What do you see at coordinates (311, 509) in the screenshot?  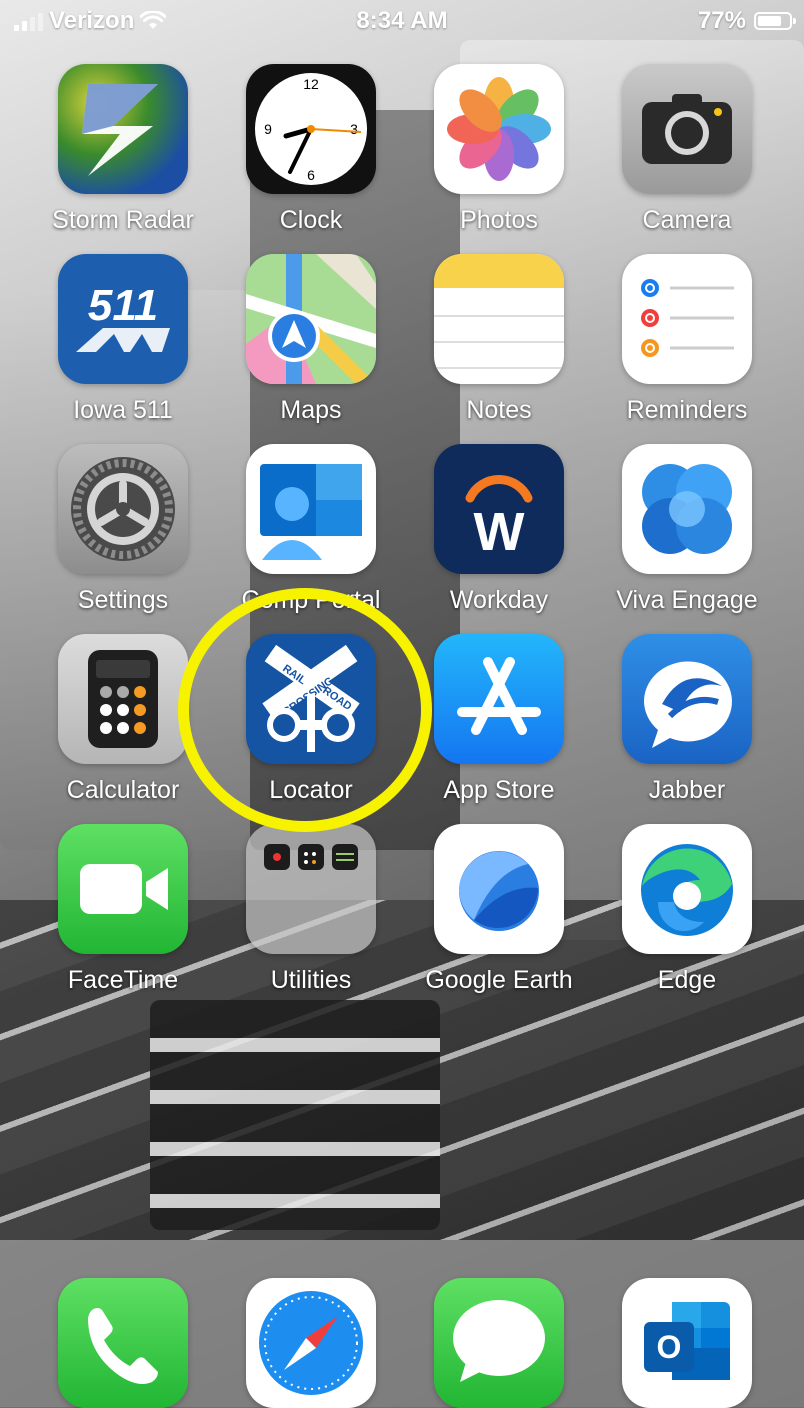 I see `company-portal-icon` at bounding box center [311, 509].